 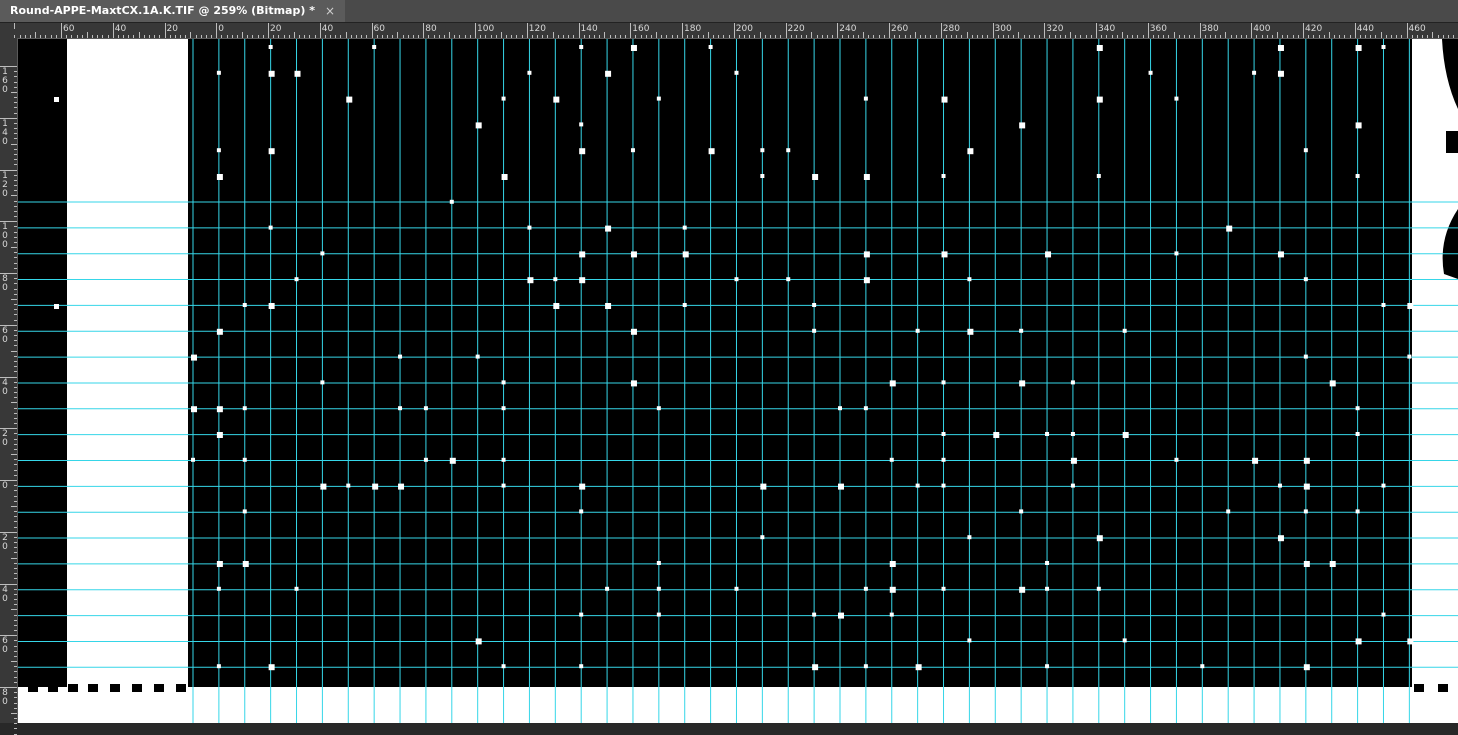 What do you see at coordinates (276, 29) in the screenshot?
I see `ruler-label: 20` at bounding box center [276, 29].